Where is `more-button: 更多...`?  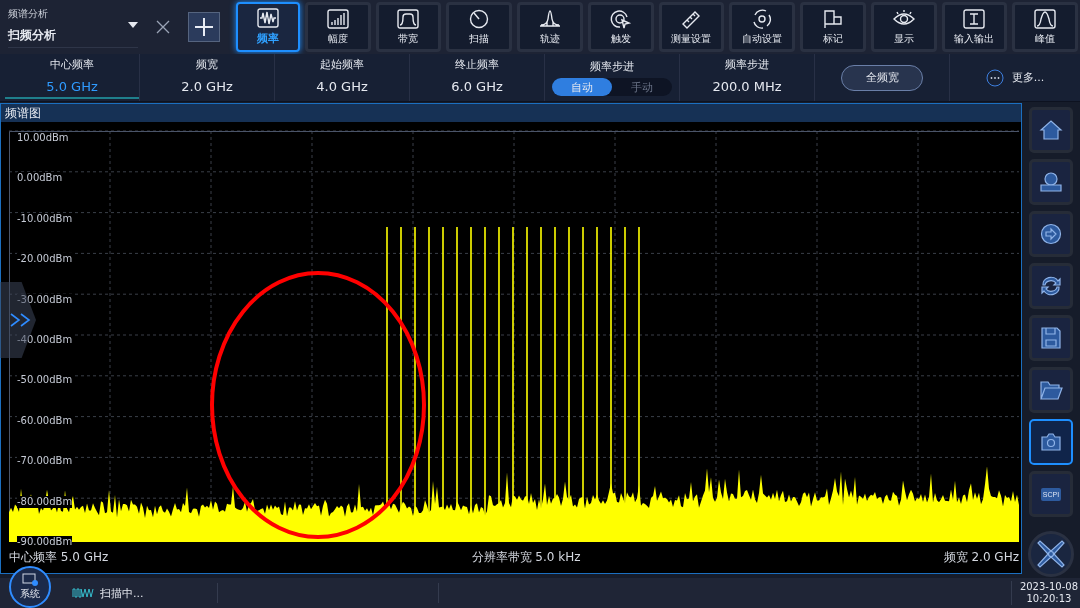 more-button: 更多... is located at coordinates (1015, 77).